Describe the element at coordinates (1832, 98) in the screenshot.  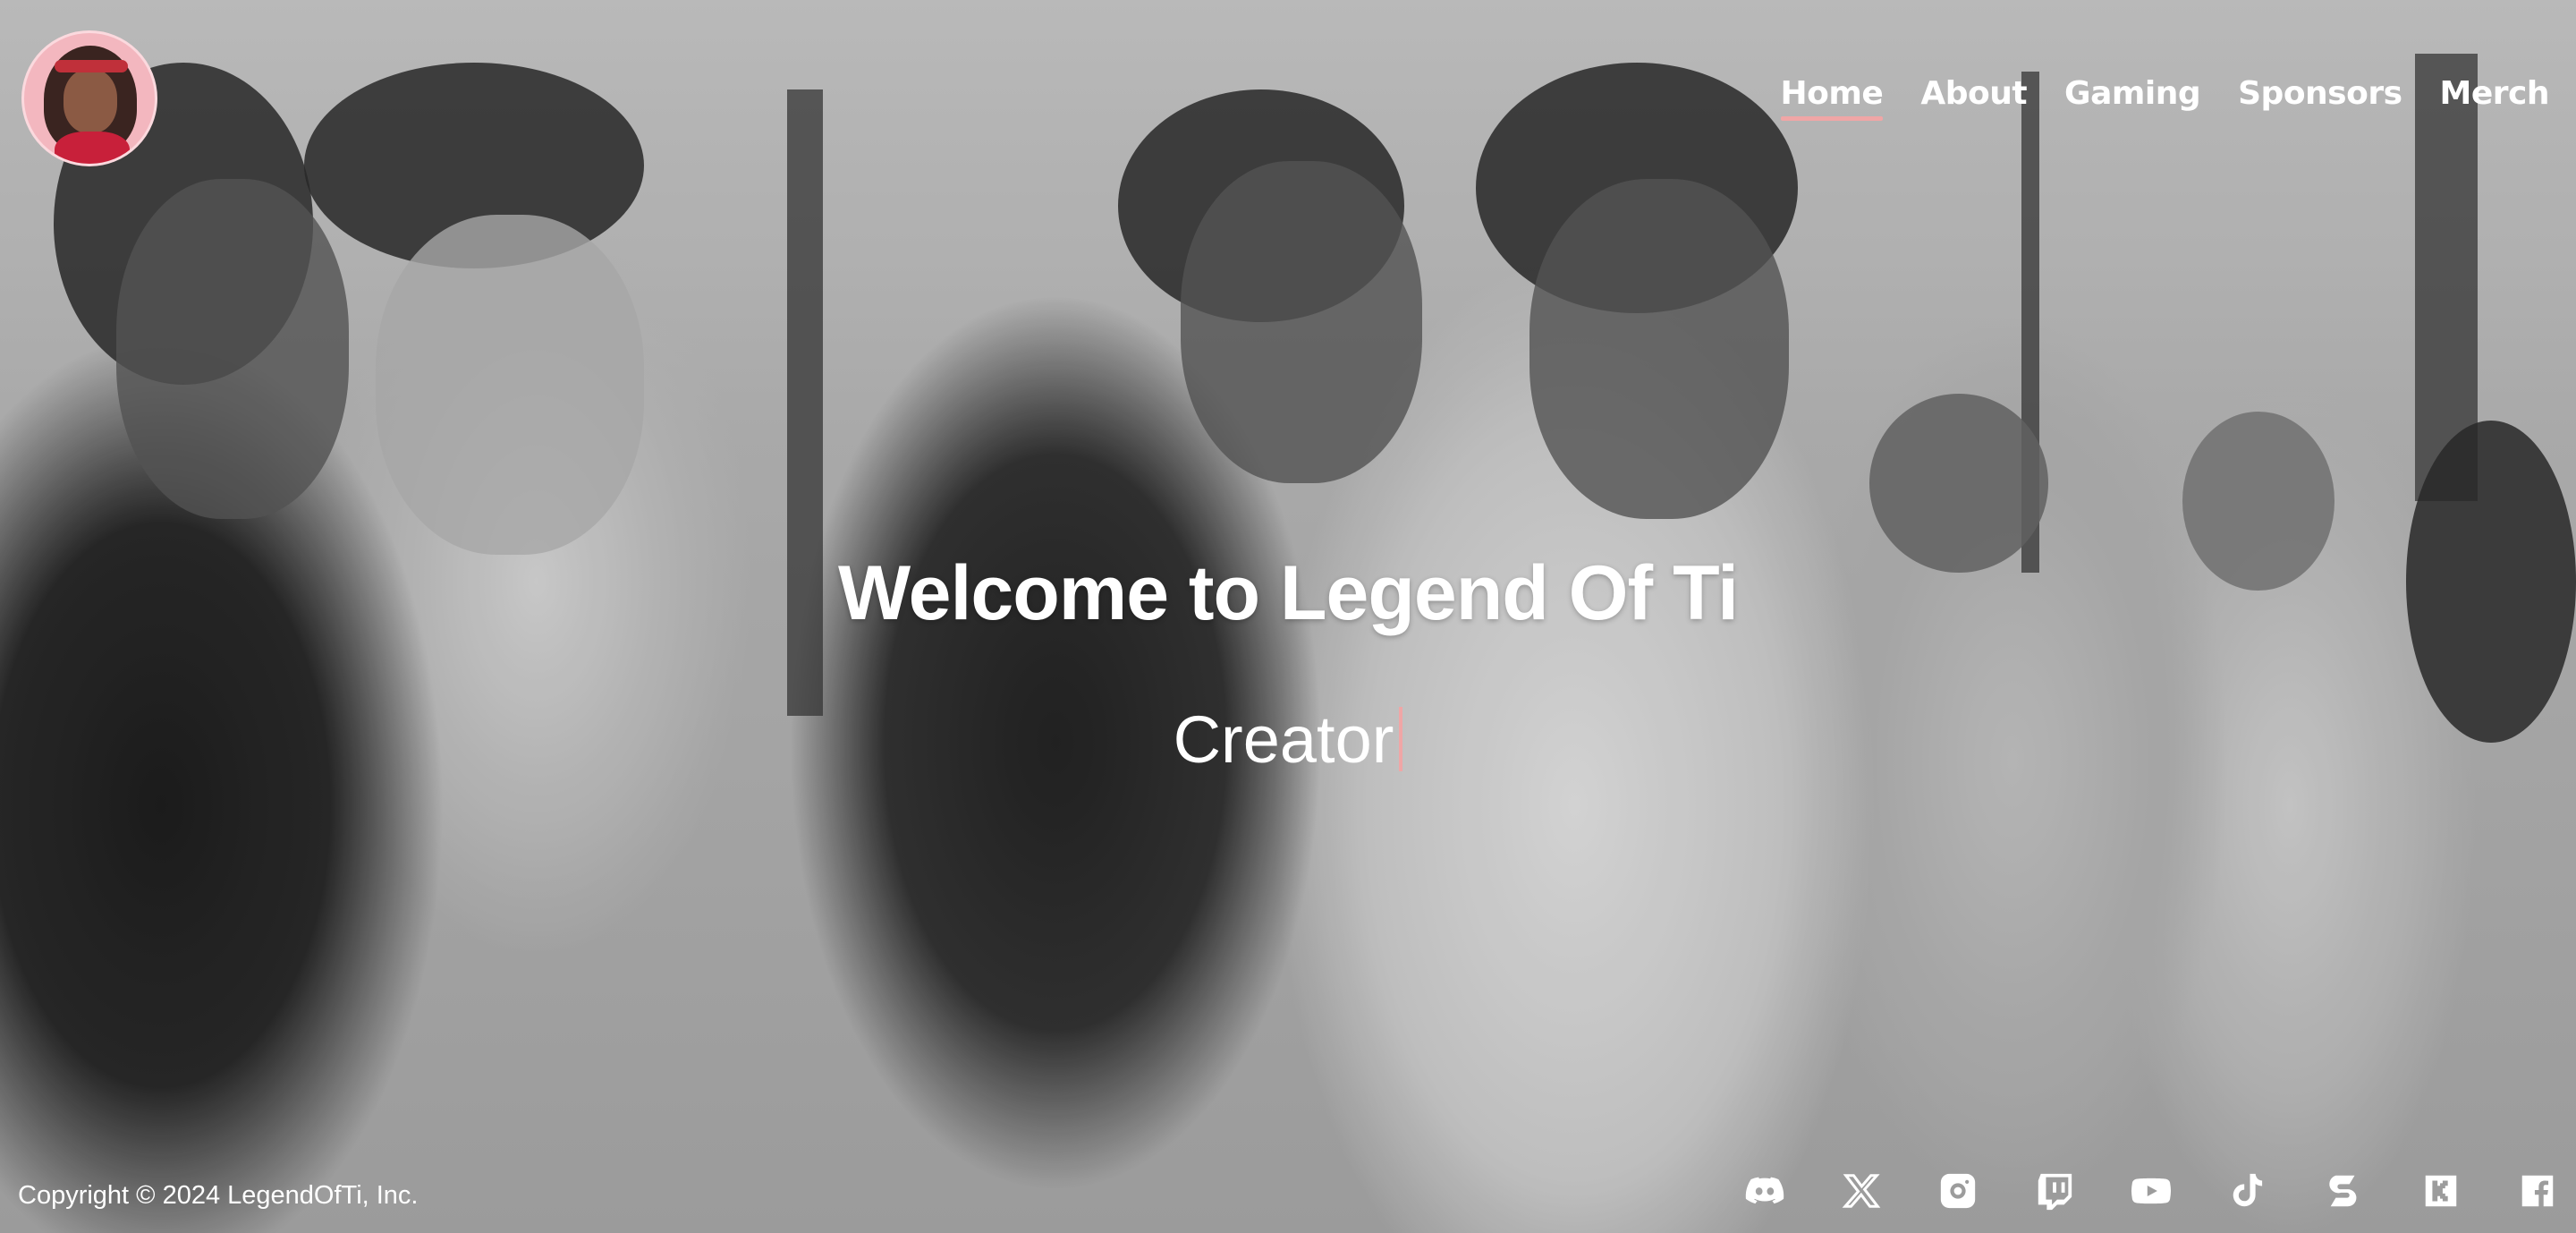
I see `nav-item-home: Home` at that location.